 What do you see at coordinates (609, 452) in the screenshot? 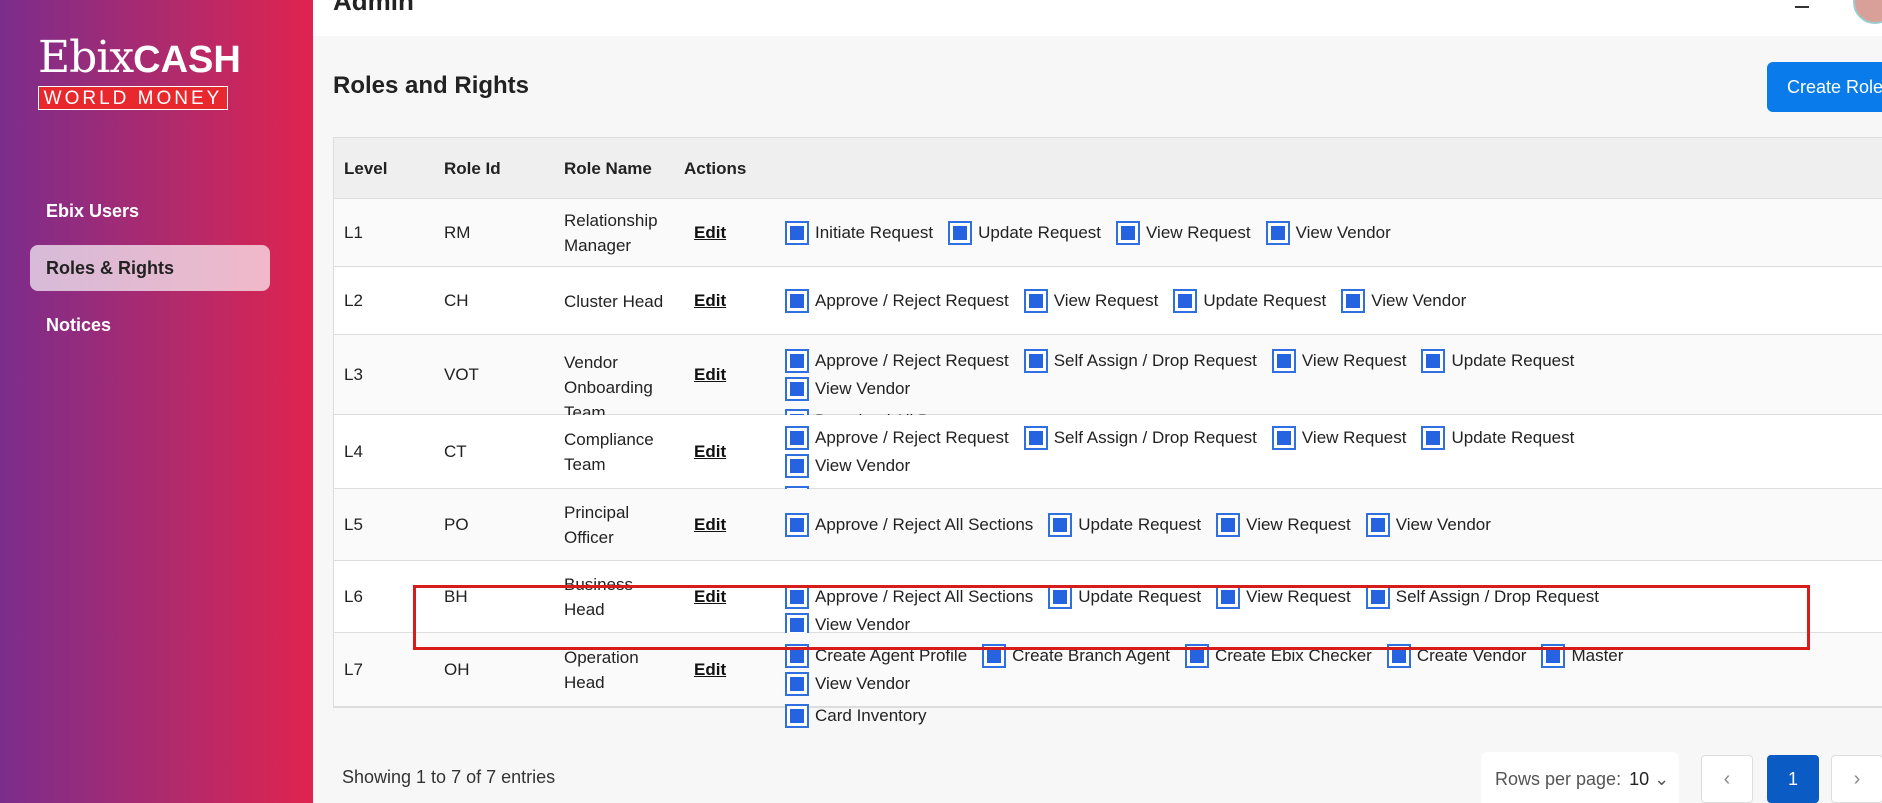
I see `role-name: Compliance Team` at bounding box center [609, 452].